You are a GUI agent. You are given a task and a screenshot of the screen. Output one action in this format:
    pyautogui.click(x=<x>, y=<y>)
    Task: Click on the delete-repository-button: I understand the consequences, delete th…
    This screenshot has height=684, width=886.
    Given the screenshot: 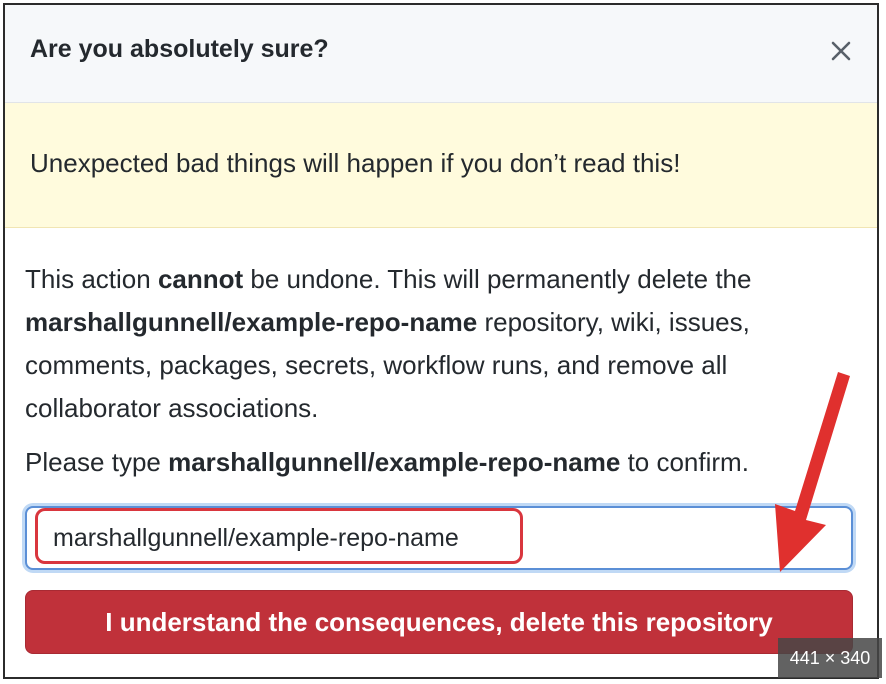 What is the action you would take?
    pyautogui.click(x=439, y=622)
    